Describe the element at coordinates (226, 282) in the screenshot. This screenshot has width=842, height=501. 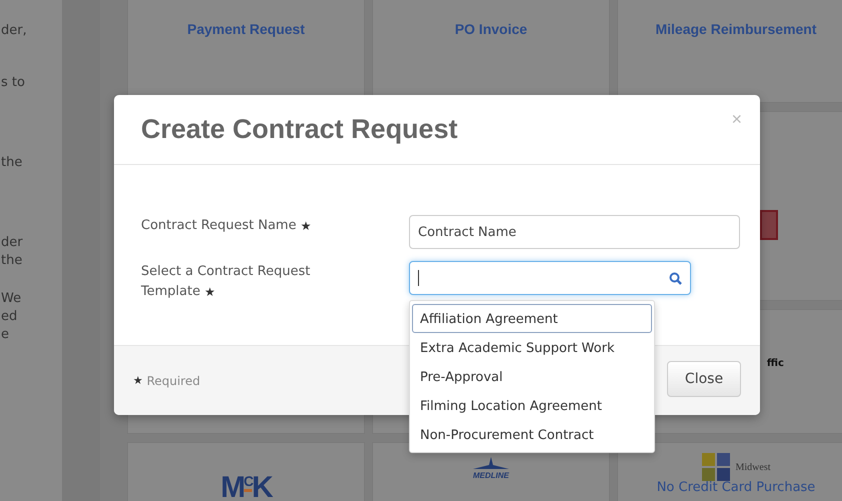
I see `field-label: Select a Contract Request Template ★` at that location.